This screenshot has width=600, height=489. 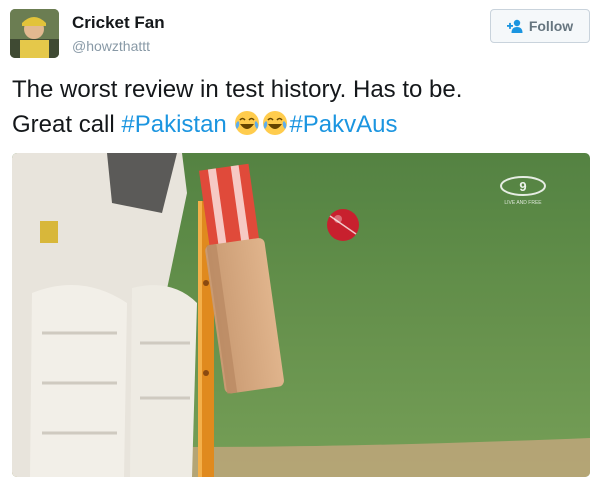 What do you see at coordinates (343, 124) in the screenshot?
I see `hashtag-link-pakvaus: #PakvAus` at bounding box center [343, 124].